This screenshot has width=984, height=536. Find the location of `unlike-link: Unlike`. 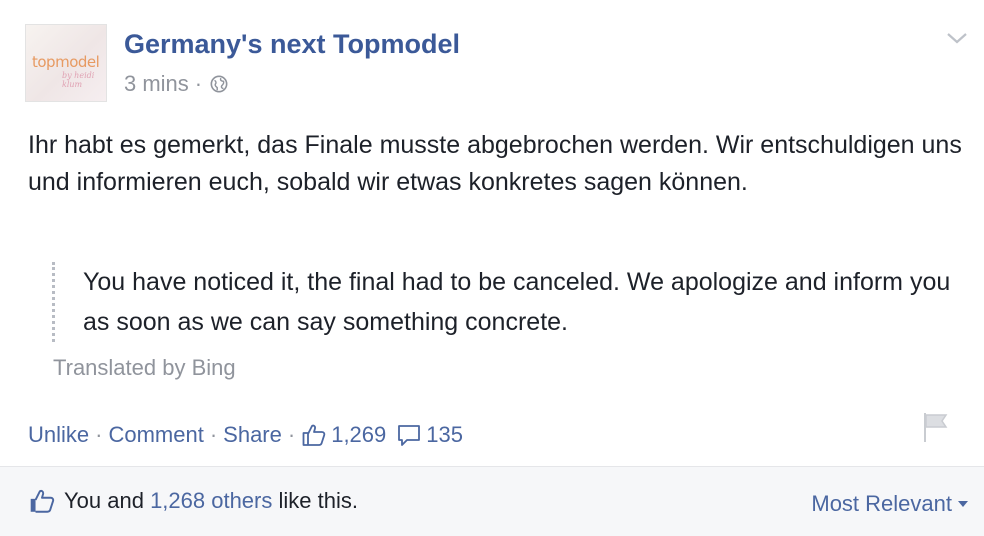

unlike-link: Unlike is located at coordinates (58, 435).